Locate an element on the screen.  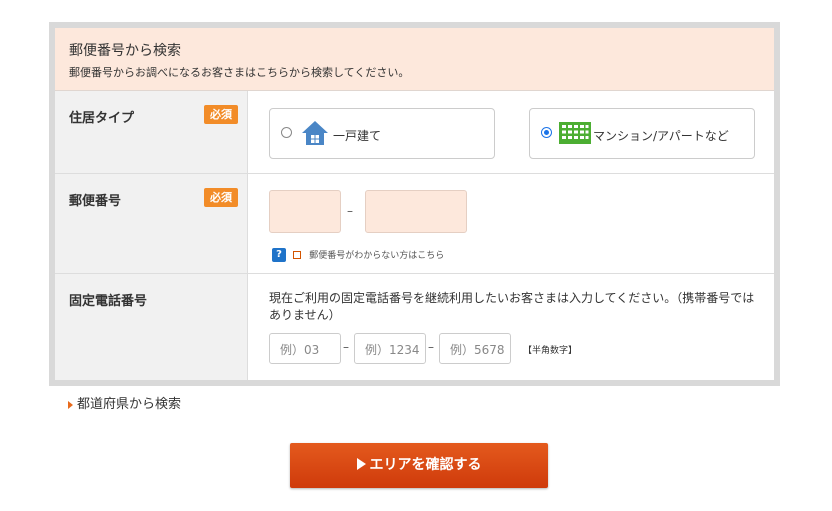
triangle-right-icon is located at coordinates (70, 404).